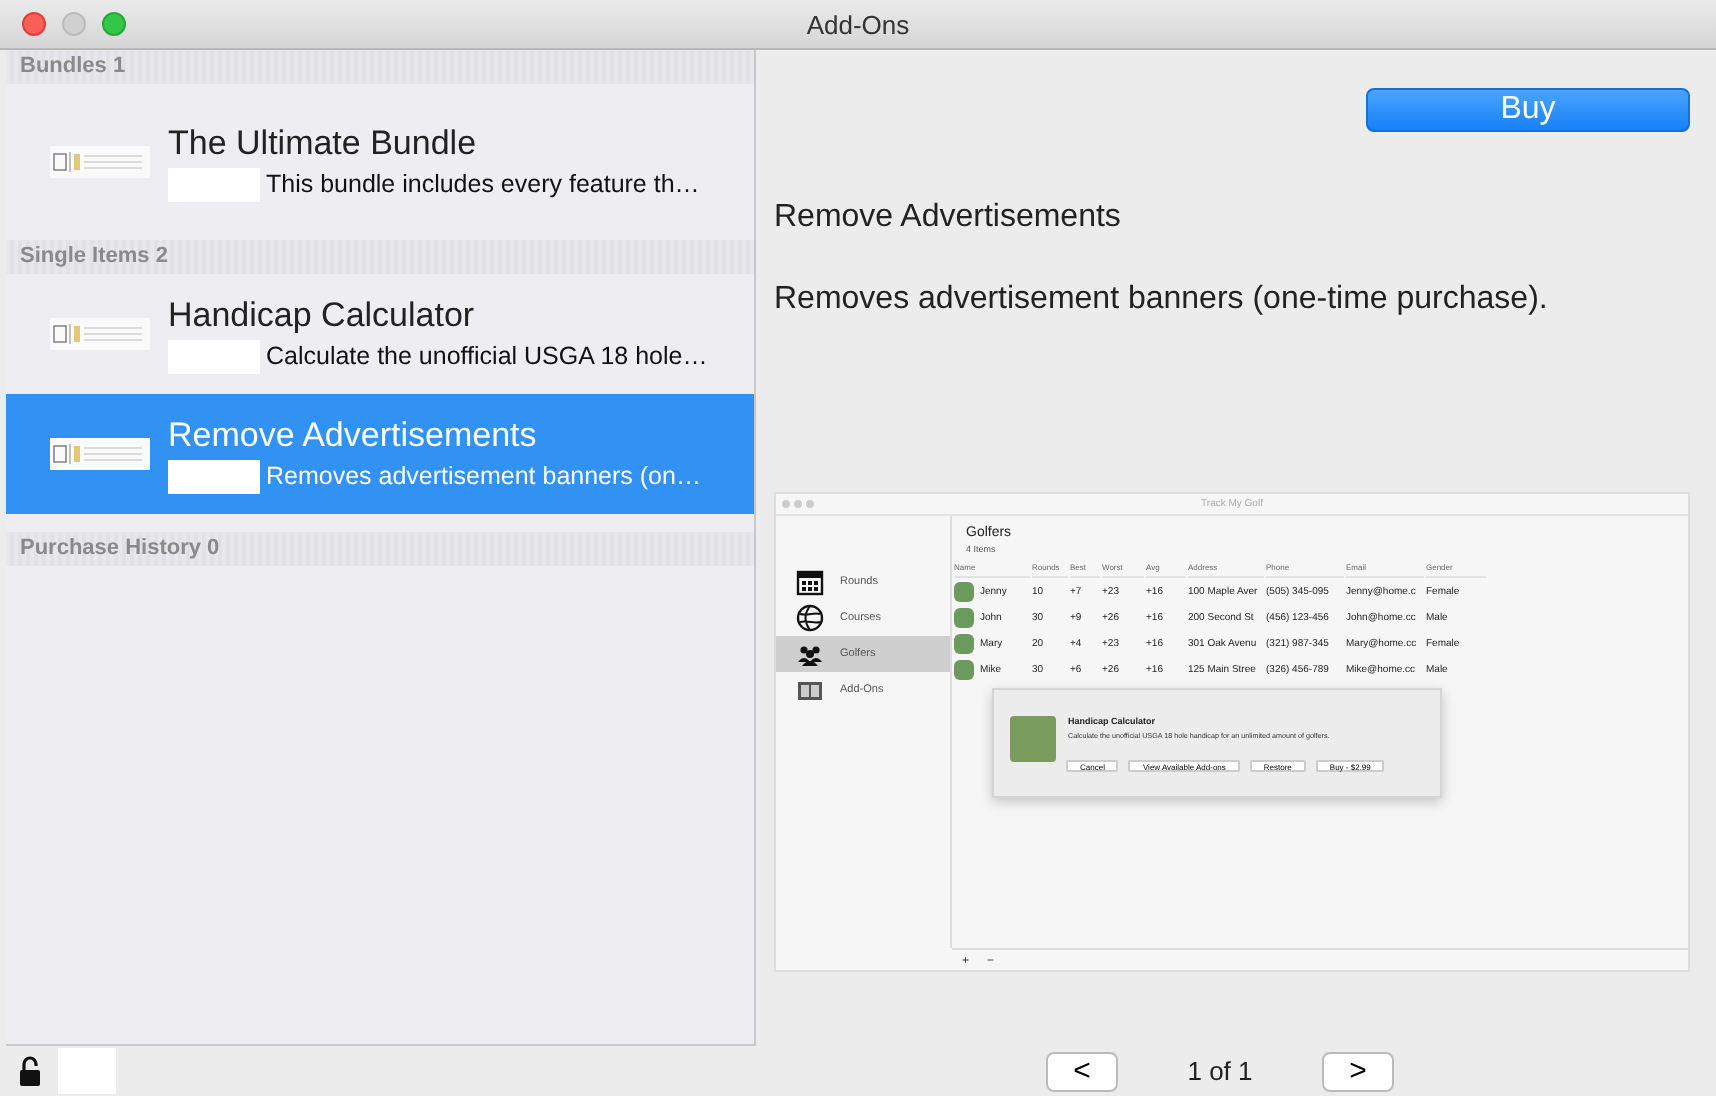  I want to click on padlock-icon, so click(29, 1071).